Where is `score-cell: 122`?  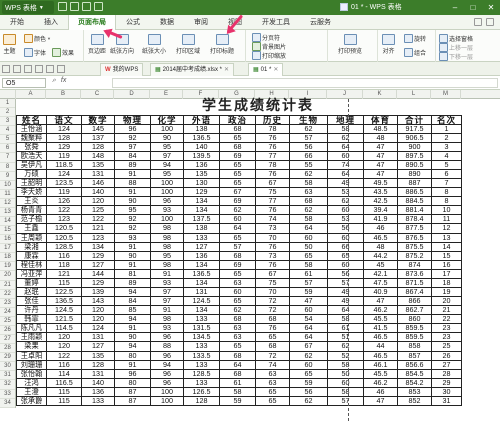 score-cell: 122 is located at coordinates (64, 355).